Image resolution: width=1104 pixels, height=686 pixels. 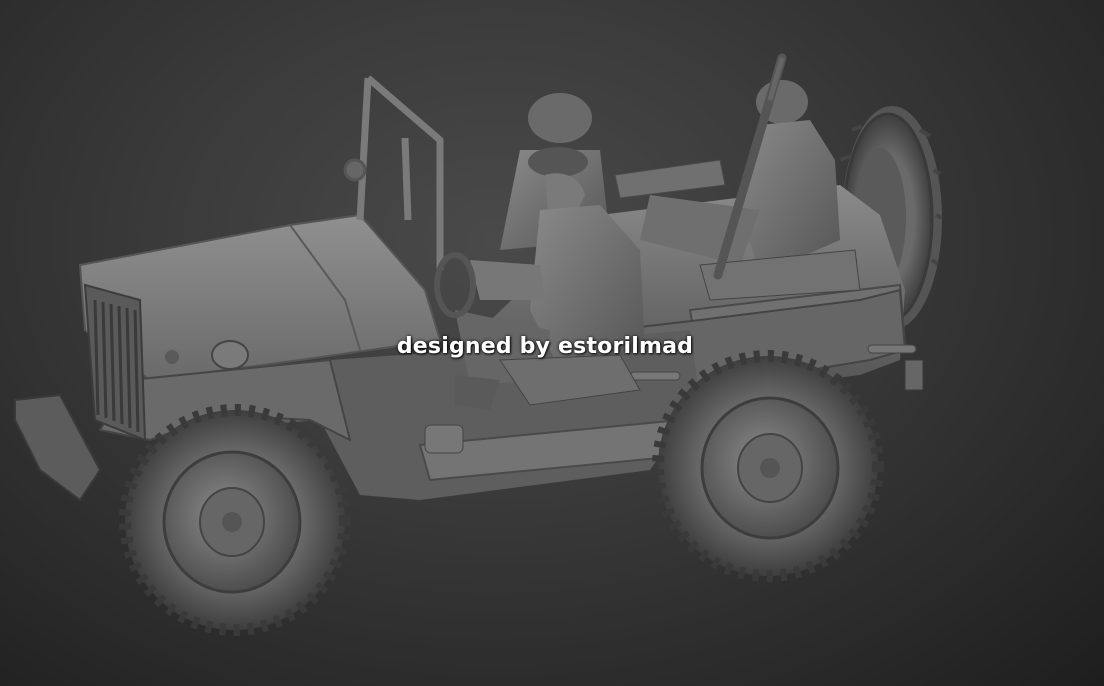 What do you see at coordinates (235, 520) in the screenshot?
I see `front-wheel` at bounding box center [235, 520].